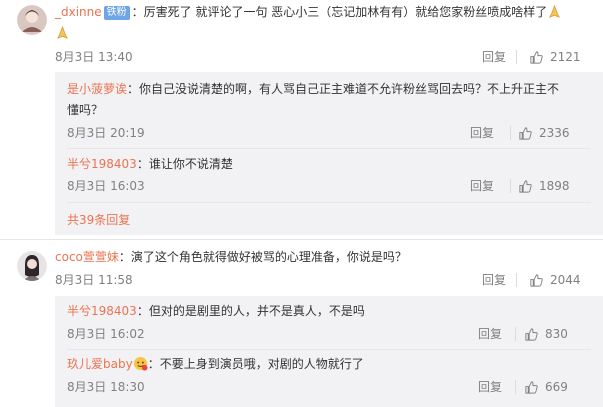 This screenshot has width=603, height=407. What do you see at coordinates (116, 13) in the screenshot?
I see `fan-badge: 铁粉` at bounding box center [116, 13].